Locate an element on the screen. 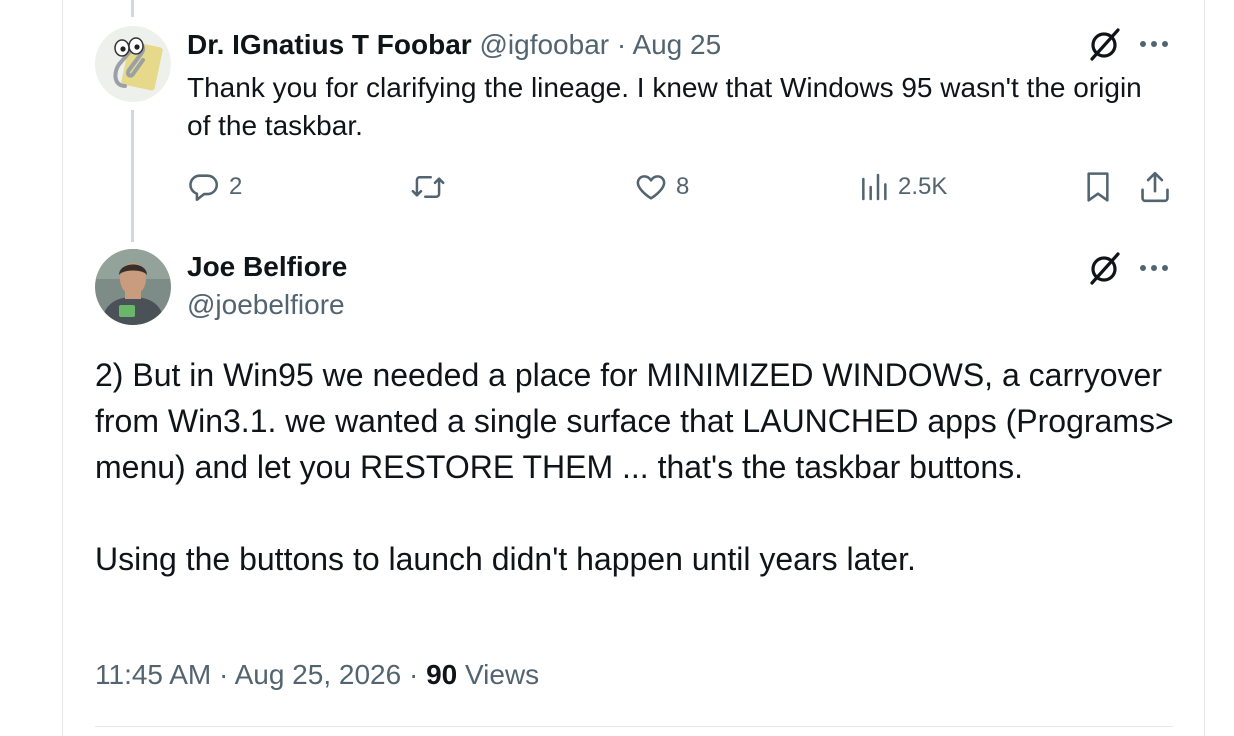  divider is located at coordinates (634, 726).